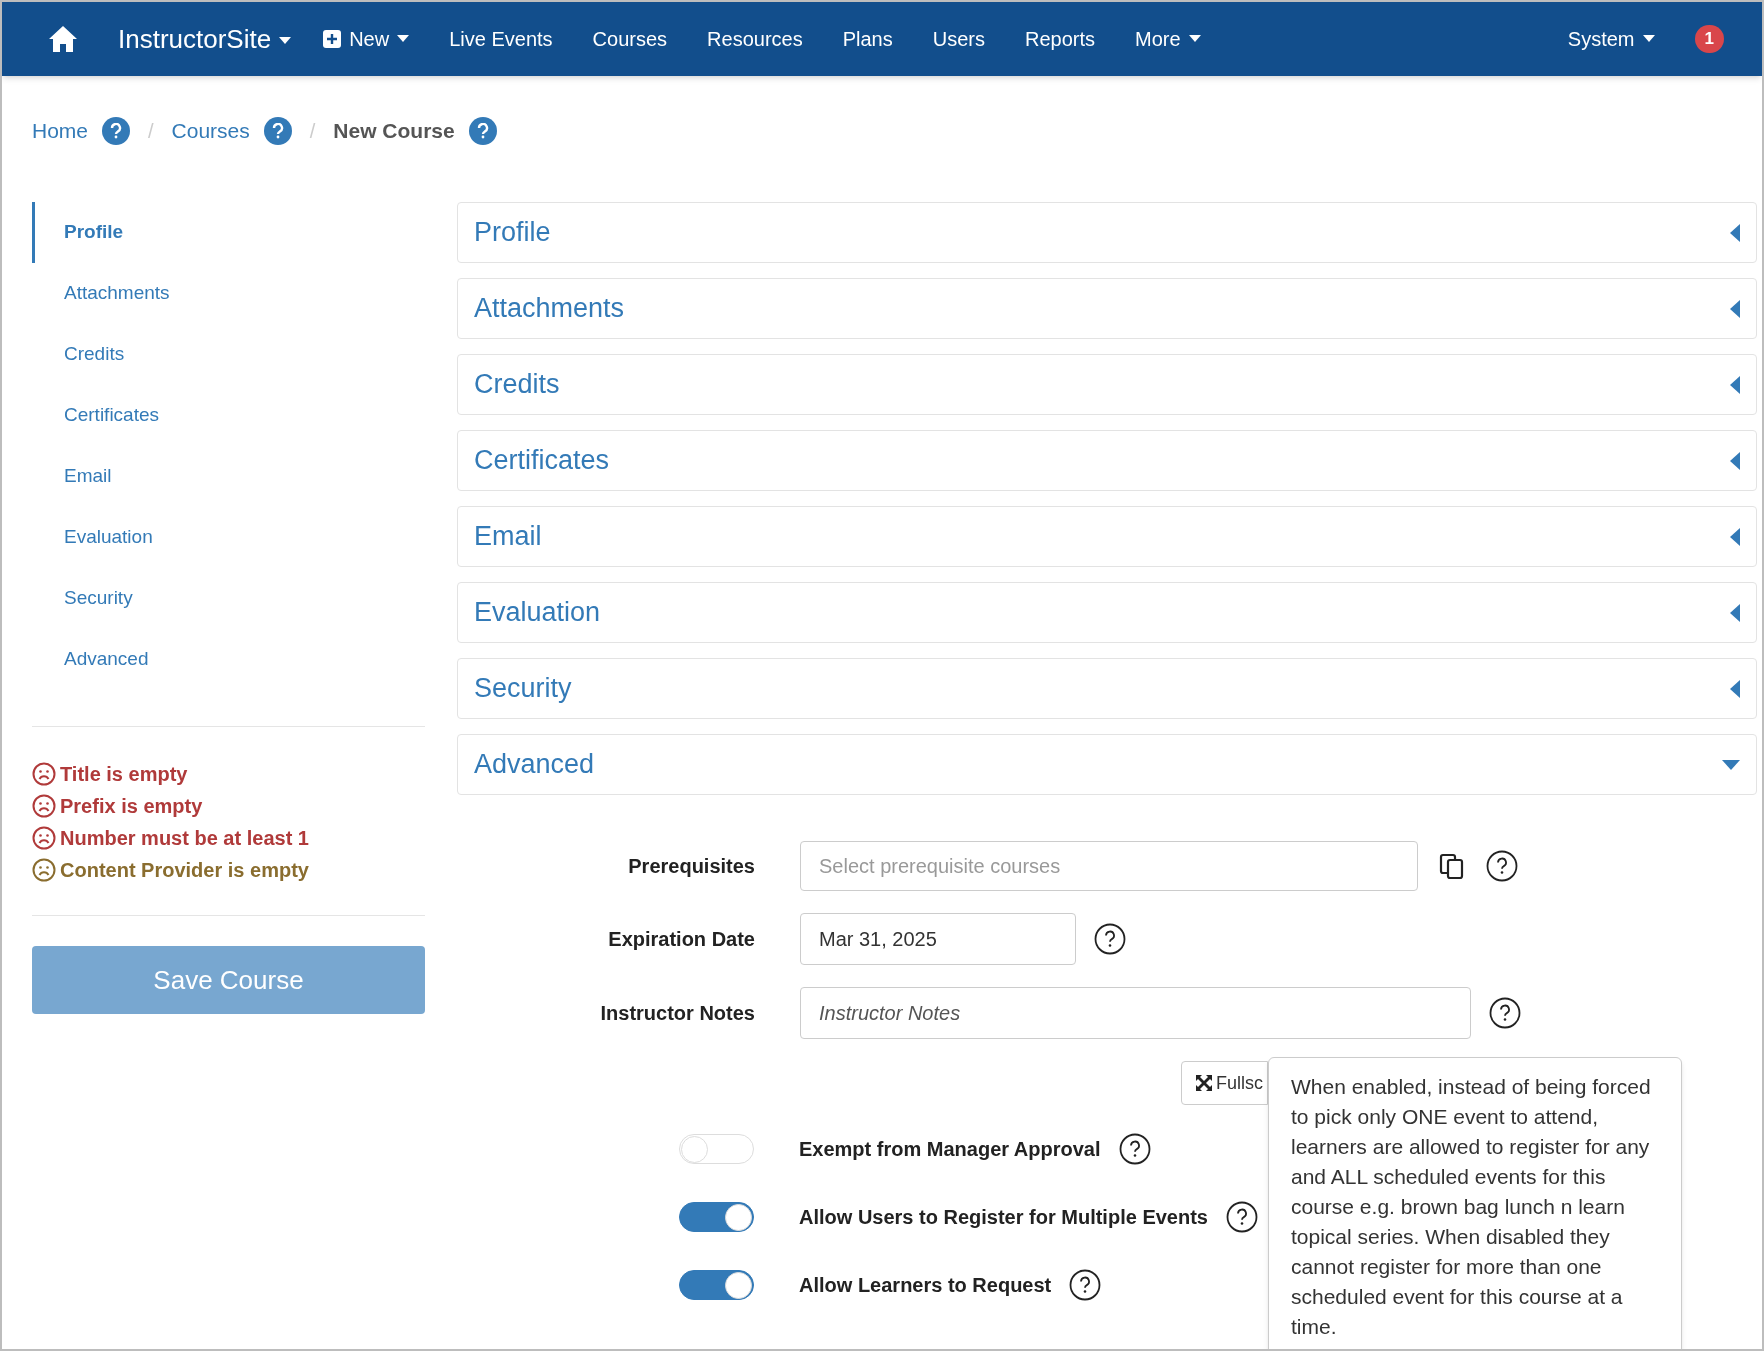  What do you see at coordinates (228, 293) in the screenshot?
I see `sidebar-item: Attachments` at bounding box center [228, 293].